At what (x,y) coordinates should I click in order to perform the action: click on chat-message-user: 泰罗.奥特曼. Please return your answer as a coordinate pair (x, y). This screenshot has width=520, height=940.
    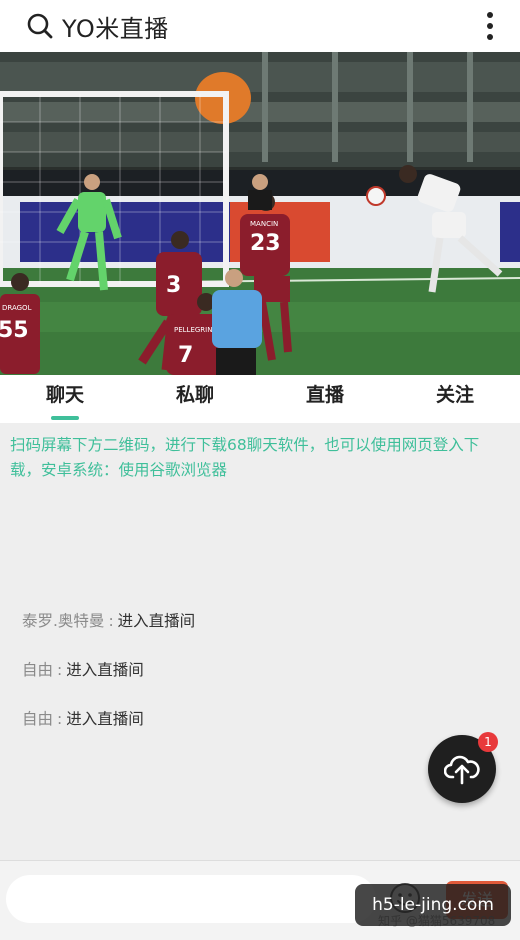
    Looking at the image, I should click on (63, 621).